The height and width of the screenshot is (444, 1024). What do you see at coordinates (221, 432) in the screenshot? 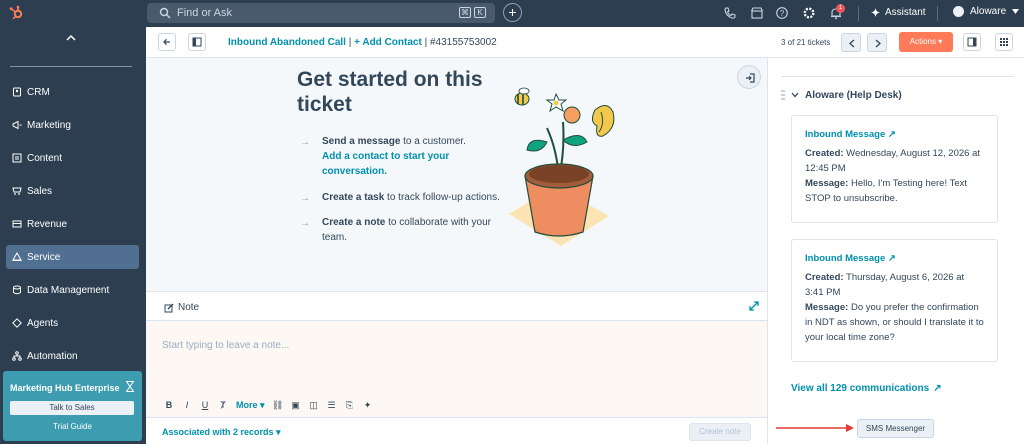
I see `associated-records-dropdown: Associated with 2 records ▾` at bounding box center [221, 432].